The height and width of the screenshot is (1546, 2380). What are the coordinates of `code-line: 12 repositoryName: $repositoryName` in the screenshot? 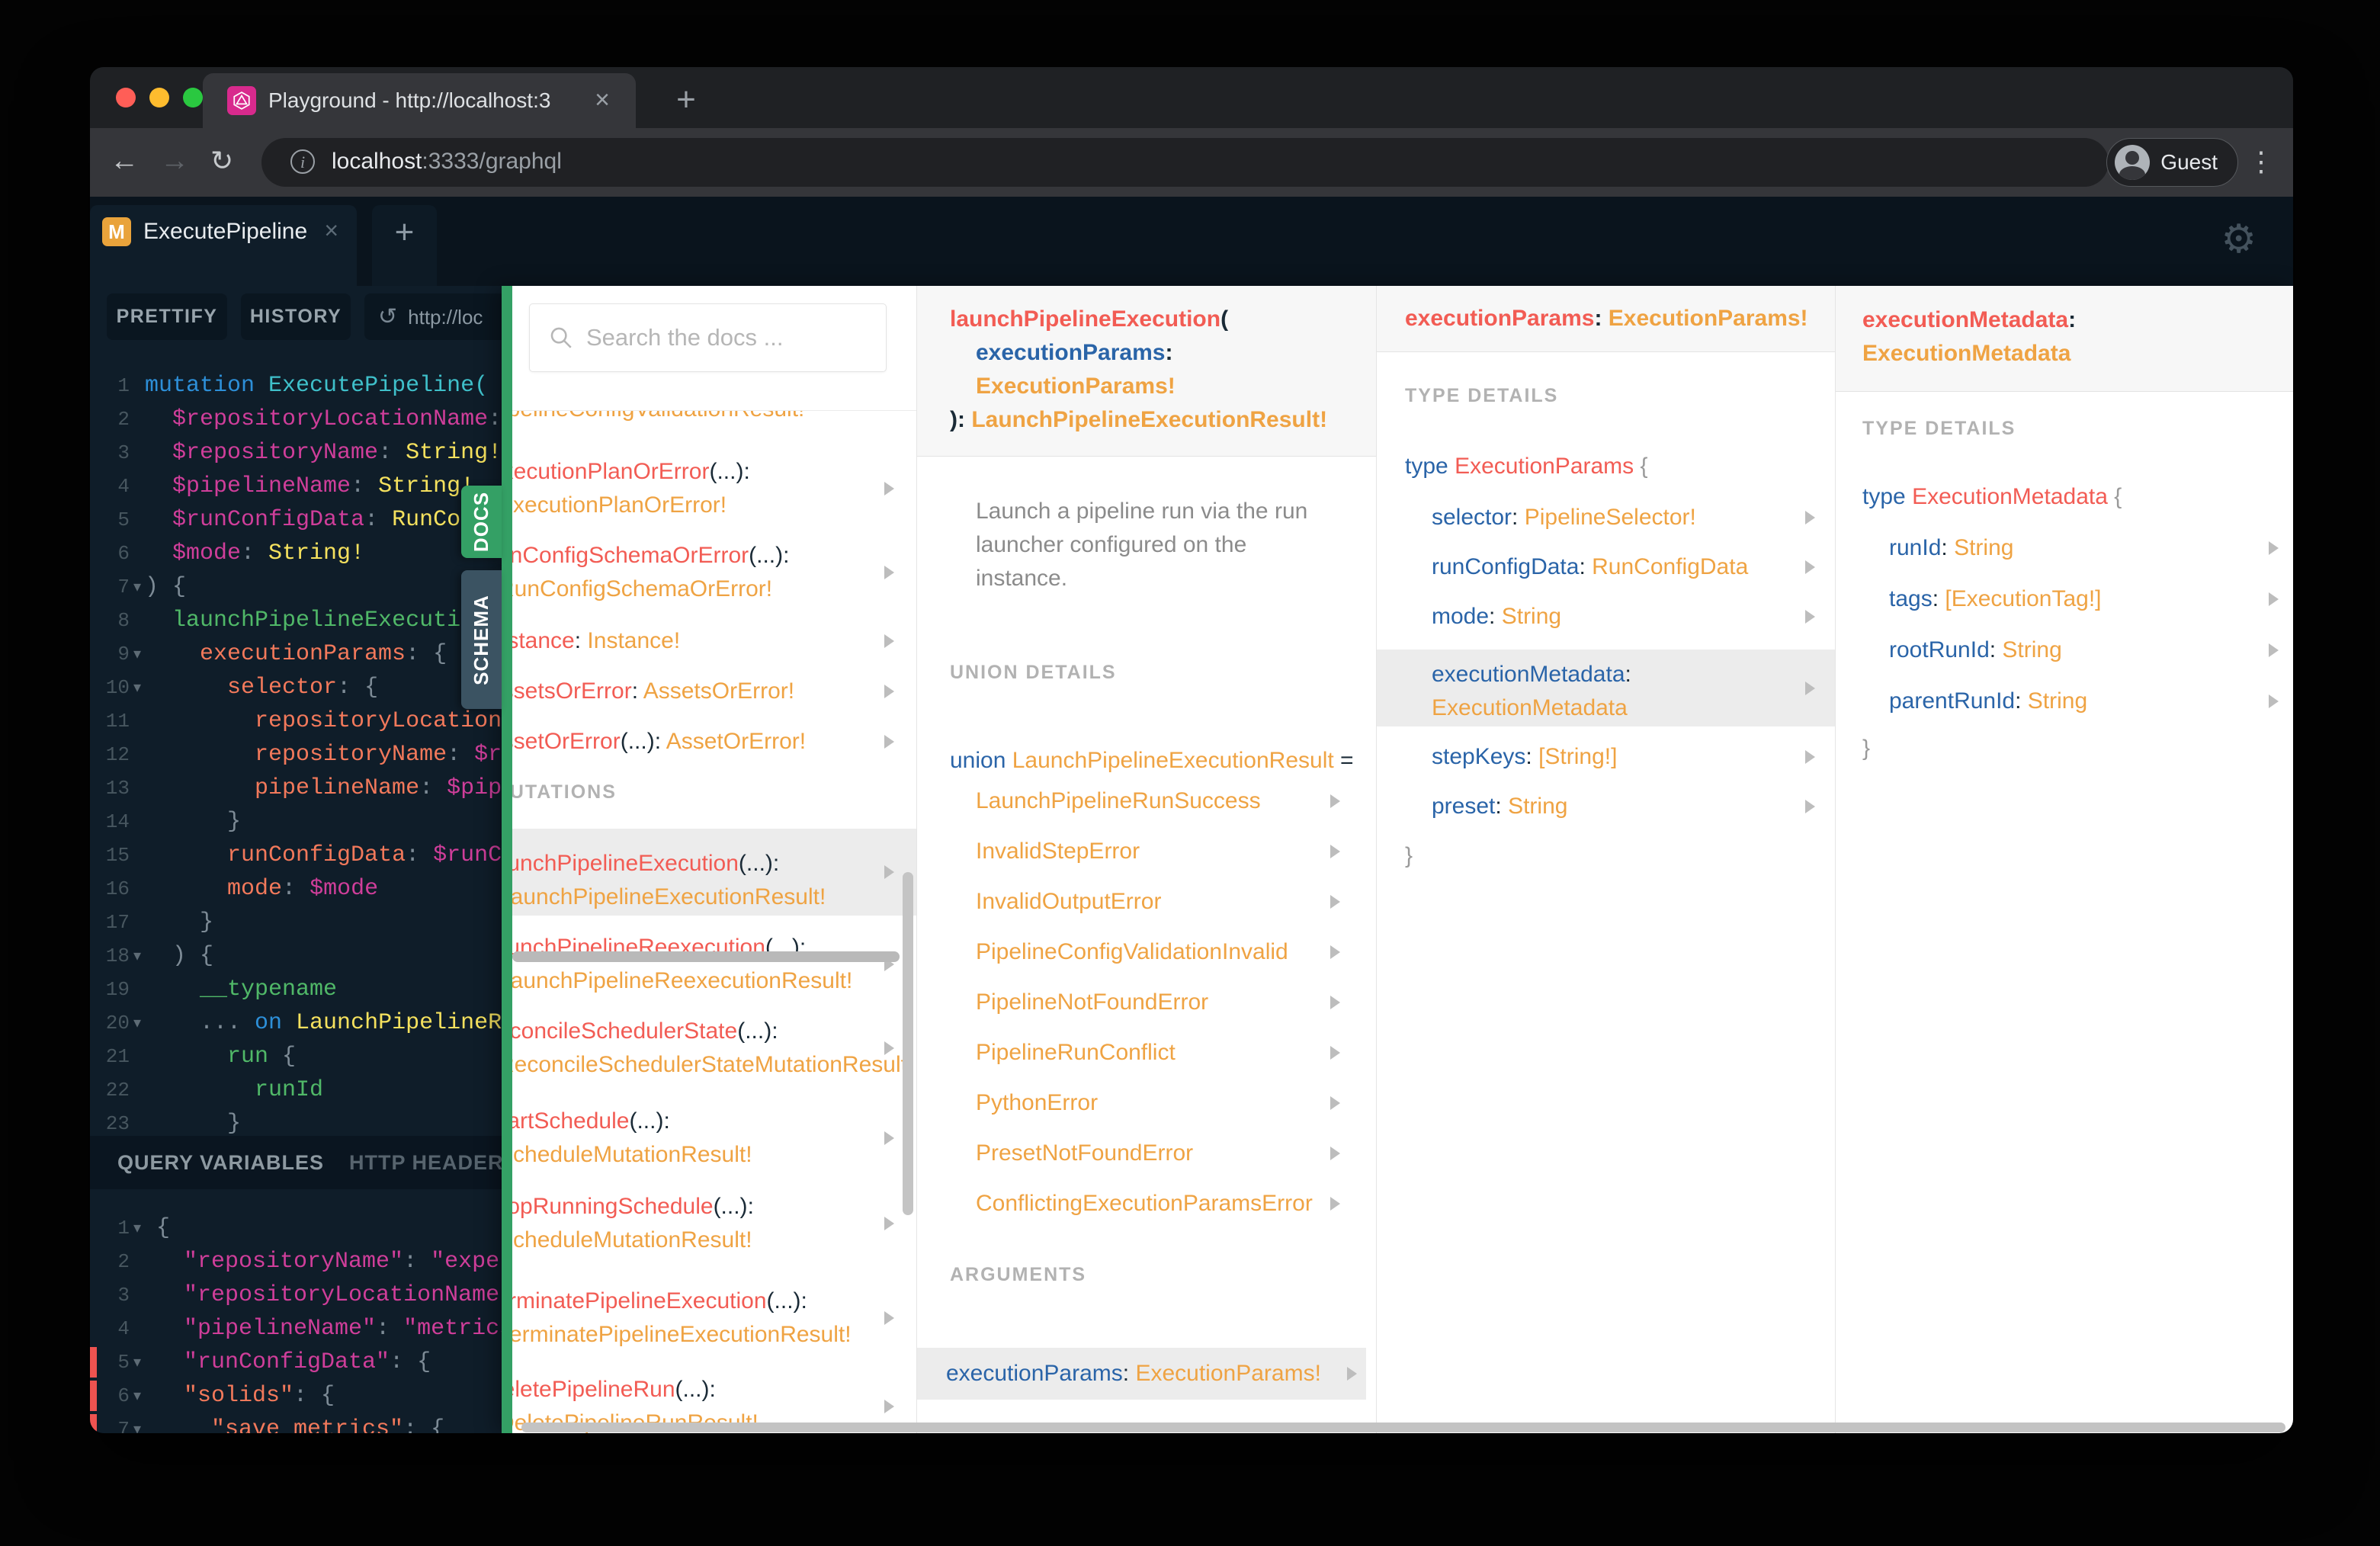 It's located at (301, 754).